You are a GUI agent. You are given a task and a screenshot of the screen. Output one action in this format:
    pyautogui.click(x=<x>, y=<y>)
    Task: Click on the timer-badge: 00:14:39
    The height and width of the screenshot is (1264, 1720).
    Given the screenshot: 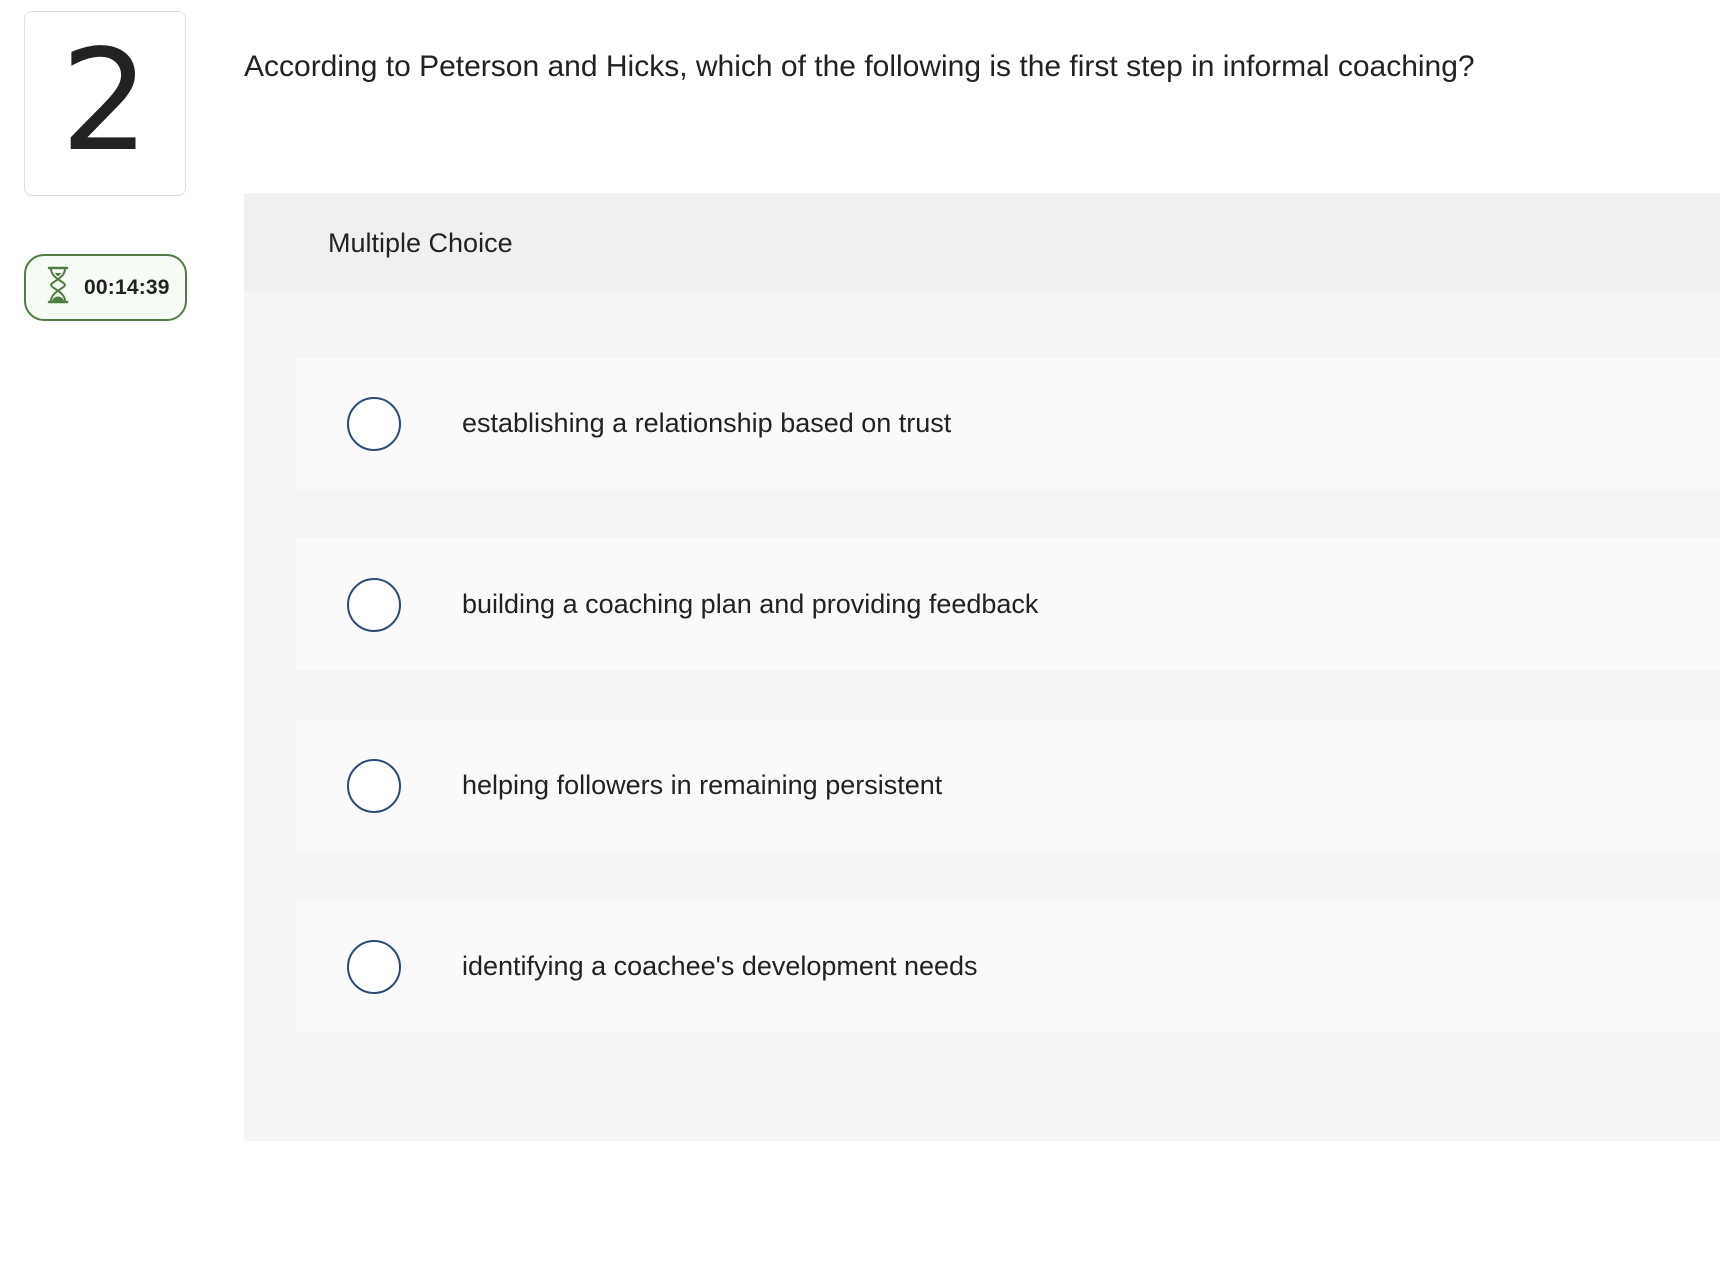 What is the action you would take?
    pyautogui.click(x=105, y=287)
    